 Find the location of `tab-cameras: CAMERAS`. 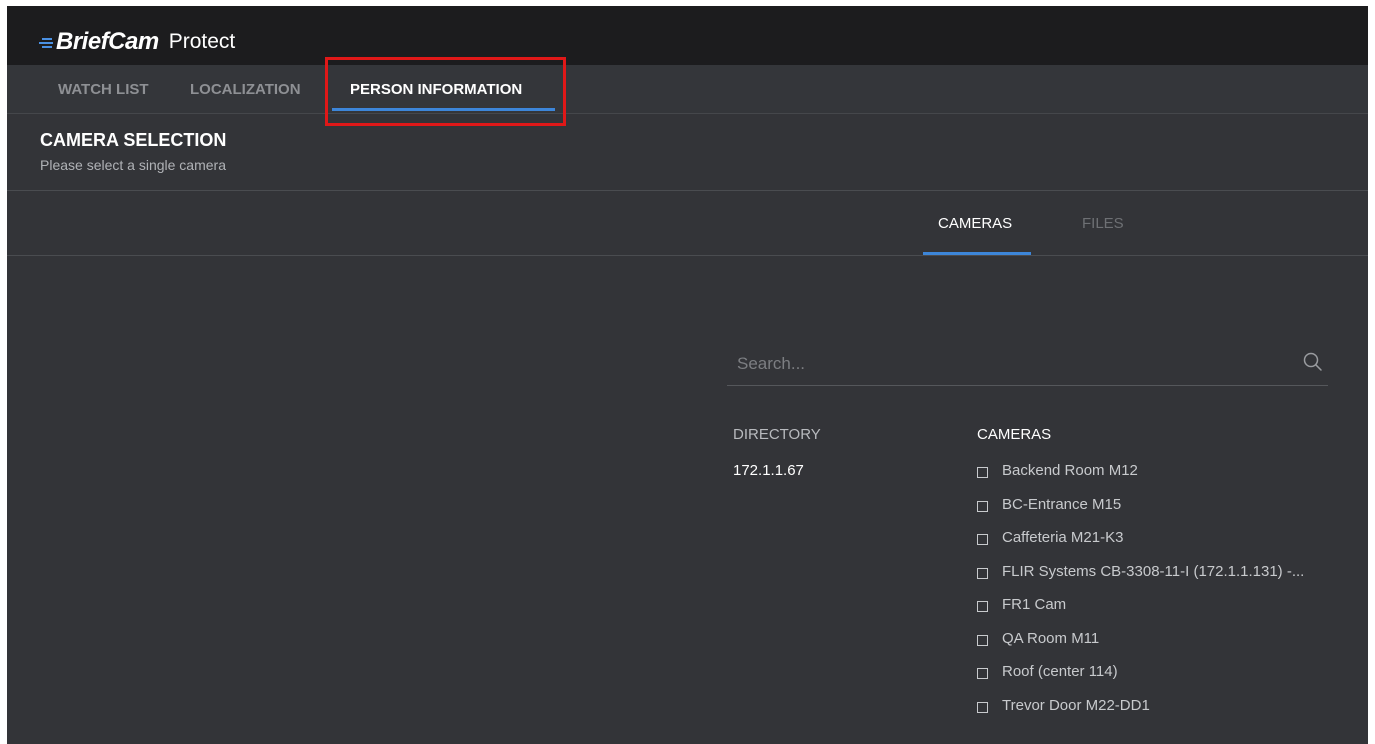

tab-cameras: CAMERAS is located at coordinates (975, 223).